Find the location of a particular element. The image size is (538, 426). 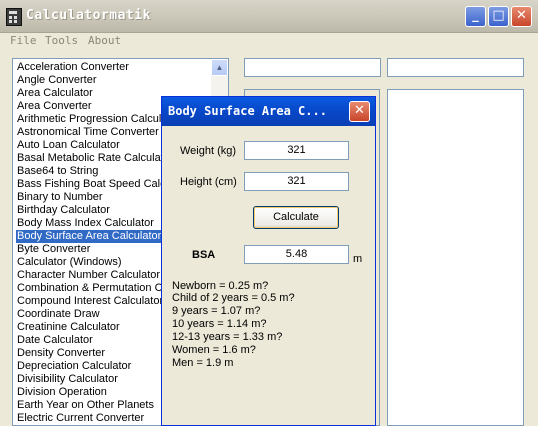

scroll-up-arrow-icon: ▲ is located at coordinates (219, 67).